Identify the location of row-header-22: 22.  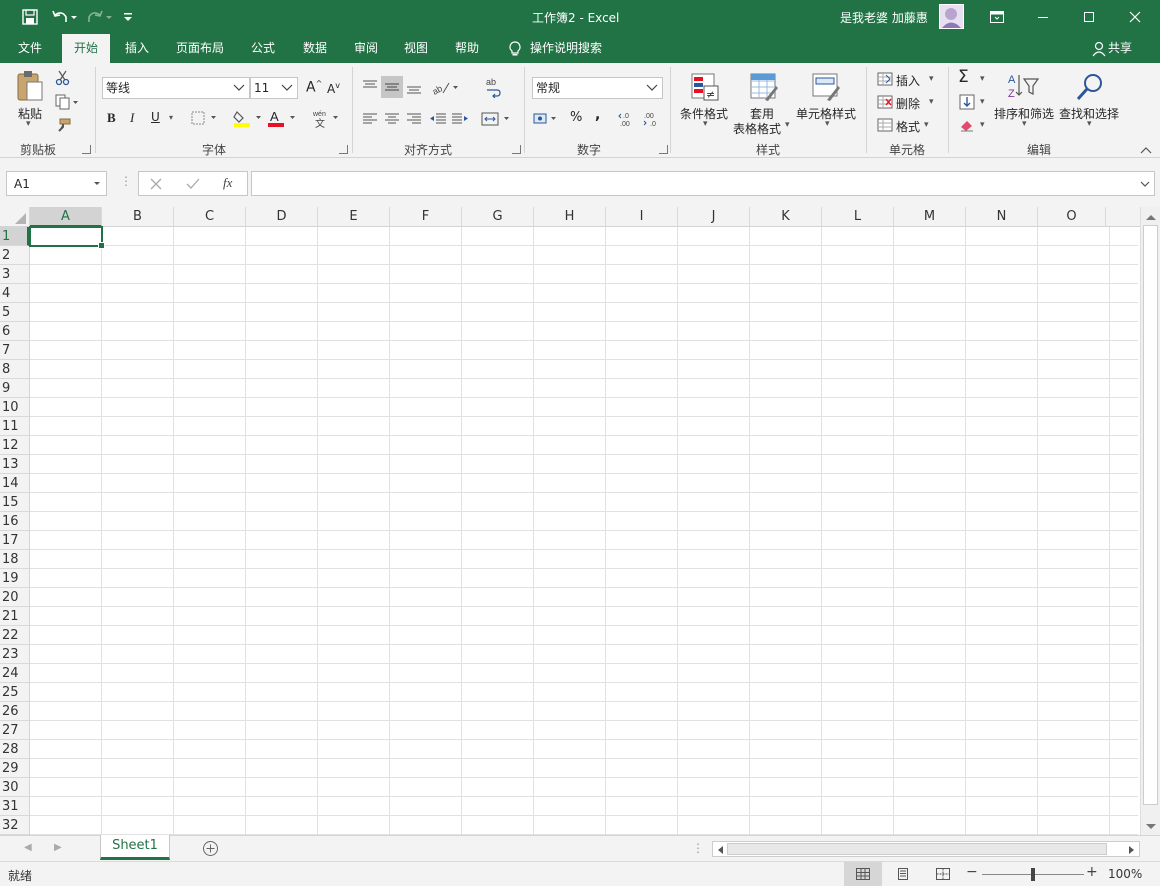
(14, 635).